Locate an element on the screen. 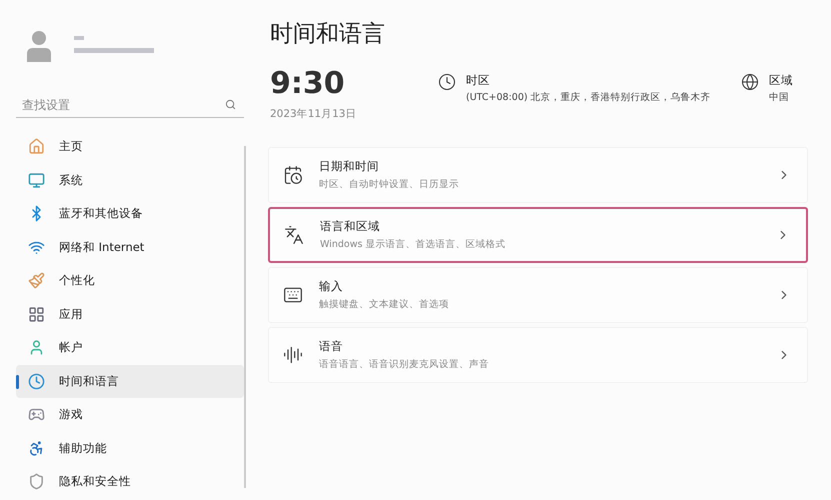 The width and height of the screenshot is (831, 500). region-value: 中国 is located at coordinates (779, 97).